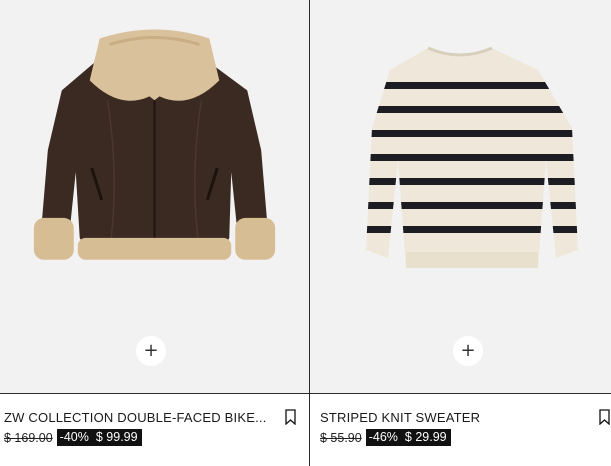 The height and width of the screenshot is (466, 611). What do you see at coordinates (116, 437) in the screenshot?
I see `sale-price: $ 99.99` at bounding box center [116, 437].